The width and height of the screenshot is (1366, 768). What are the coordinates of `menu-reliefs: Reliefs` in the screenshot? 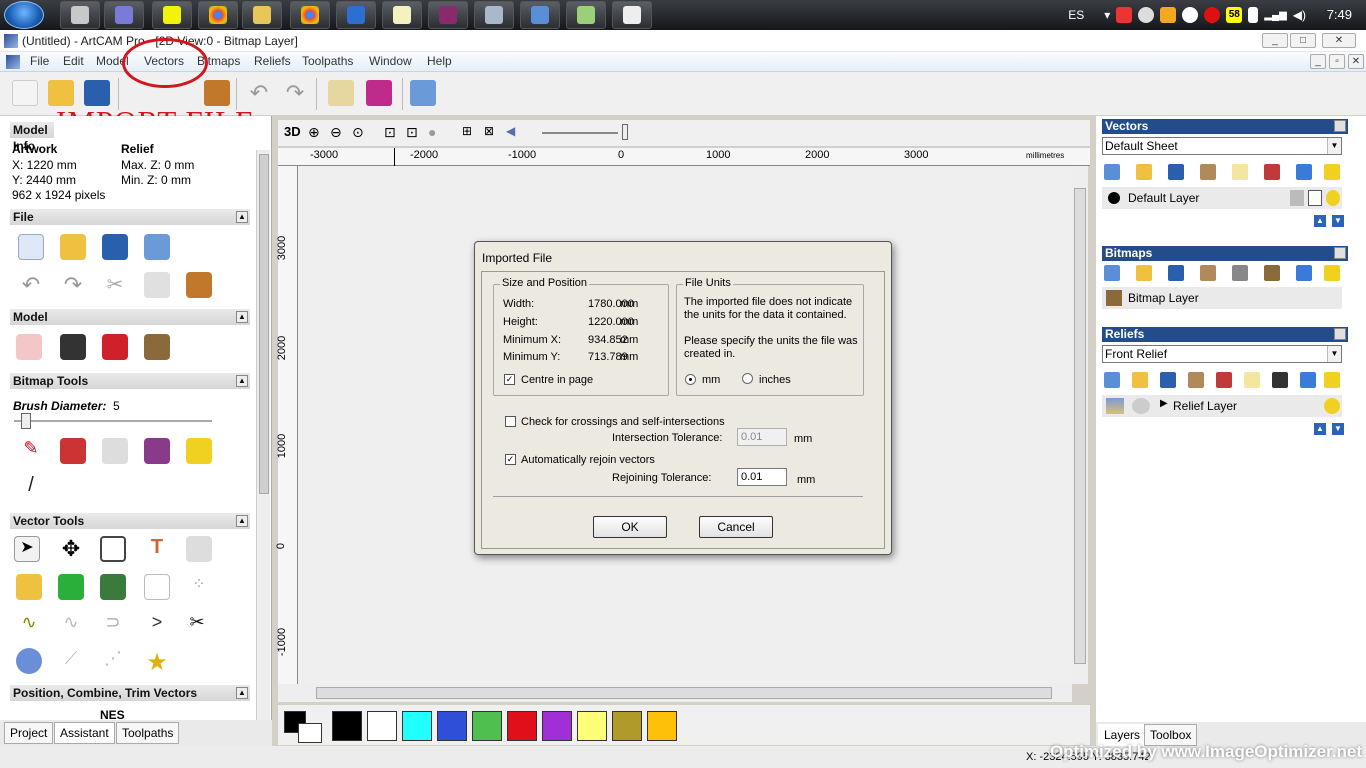 It's located at (272, 61).